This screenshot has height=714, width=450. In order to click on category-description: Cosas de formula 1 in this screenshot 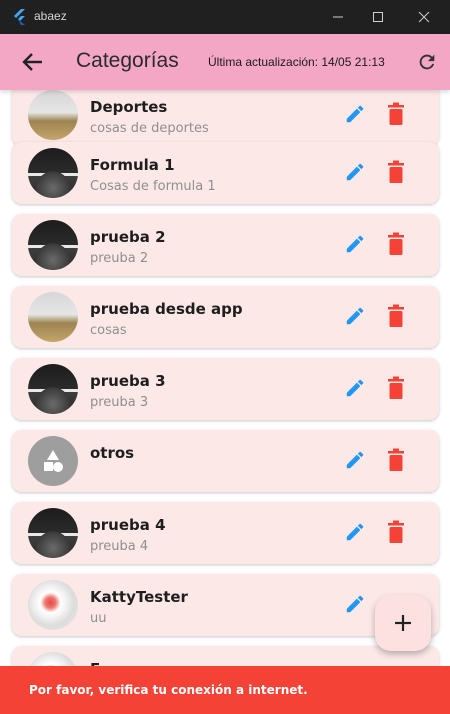, I will do `click(153, 186)`.